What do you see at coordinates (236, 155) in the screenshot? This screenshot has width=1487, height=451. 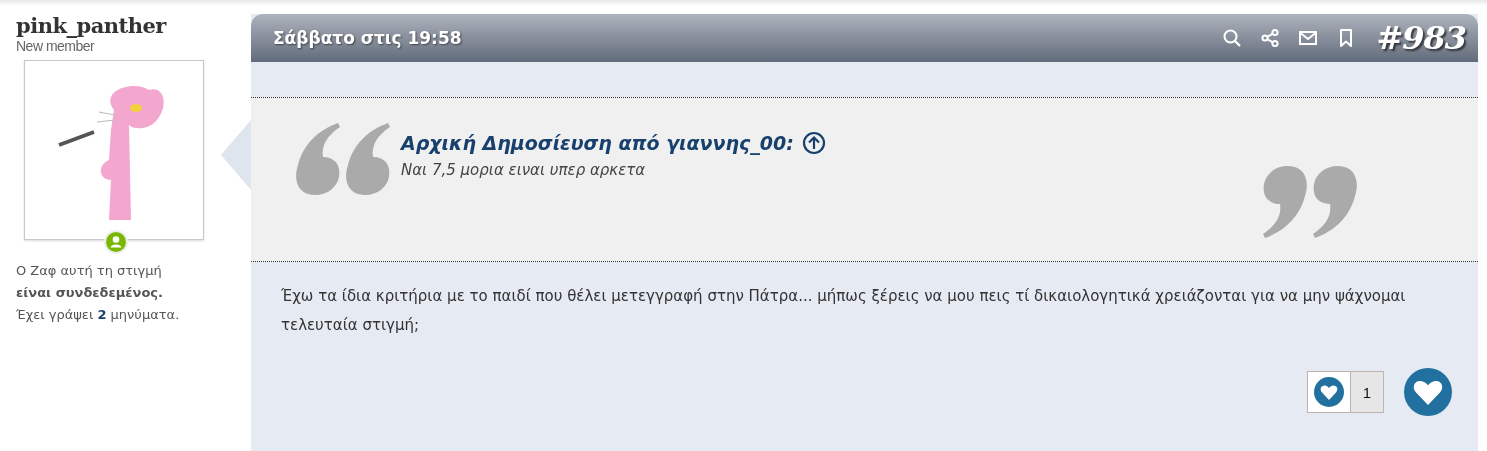 I see `speech-pointer` at bounding box center [236, 155].